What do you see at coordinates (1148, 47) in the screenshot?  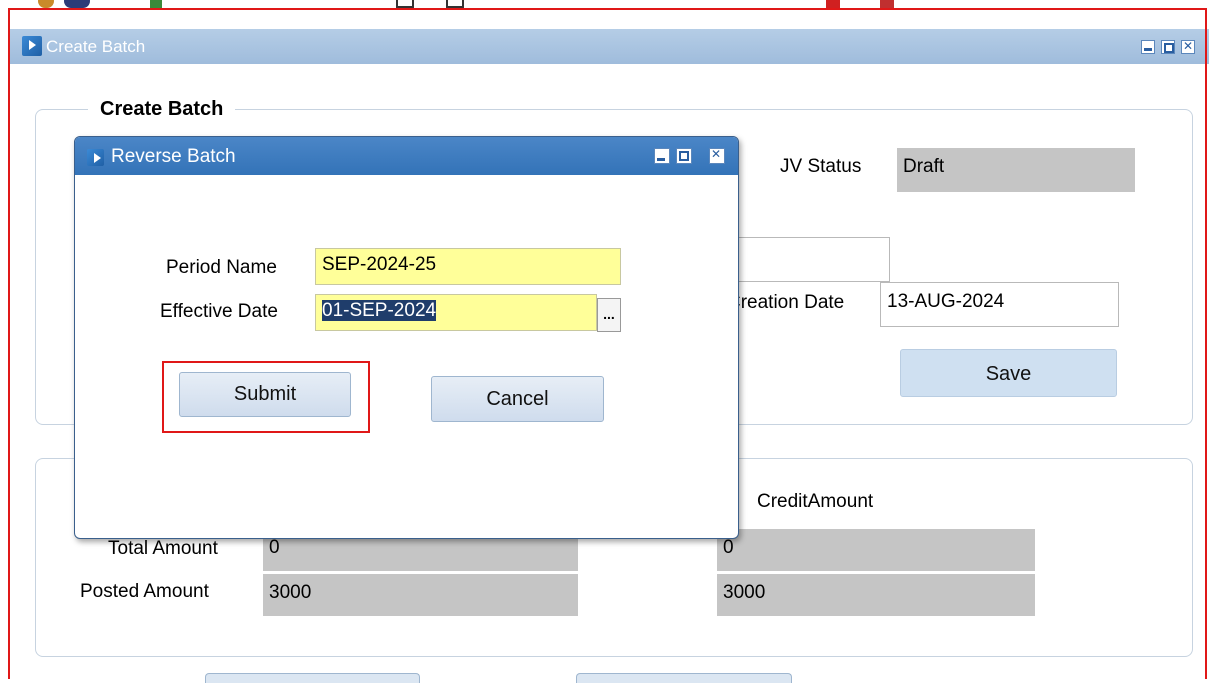 I see `minimize-icon` at bounding box center [1148, 47].